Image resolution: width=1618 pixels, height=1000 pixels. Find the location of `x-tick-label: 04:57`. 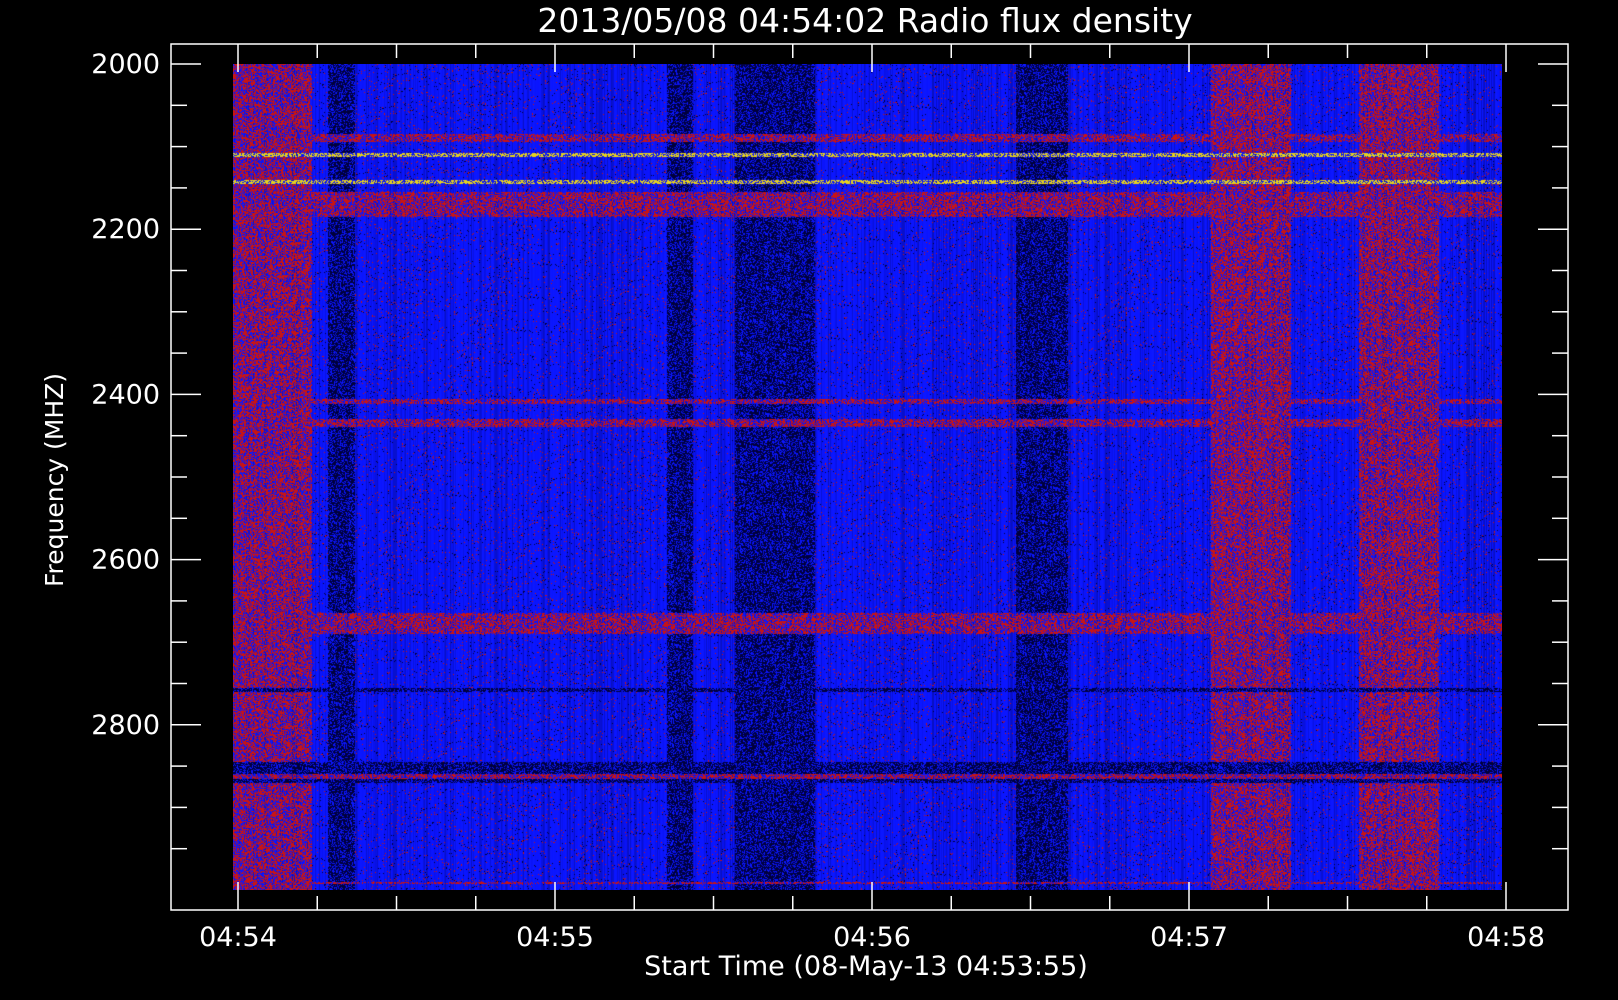

x-tick-label: 04:57 is located at coordinates (1189, 937).